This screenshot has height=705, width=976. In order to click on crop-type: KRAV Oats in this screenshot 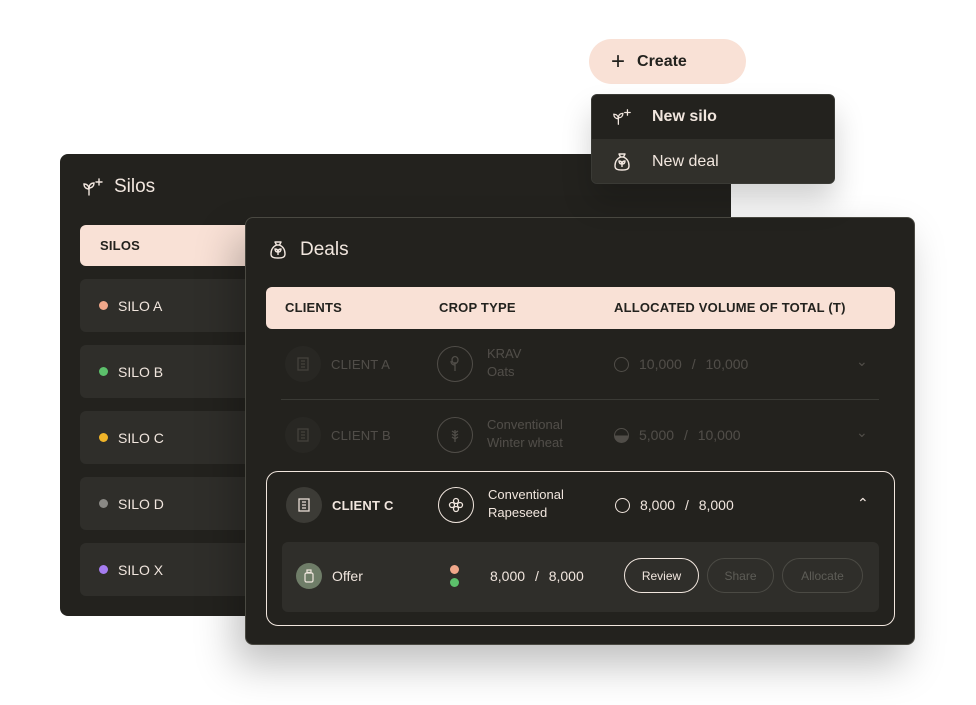, I will do `click(504, 363)`.